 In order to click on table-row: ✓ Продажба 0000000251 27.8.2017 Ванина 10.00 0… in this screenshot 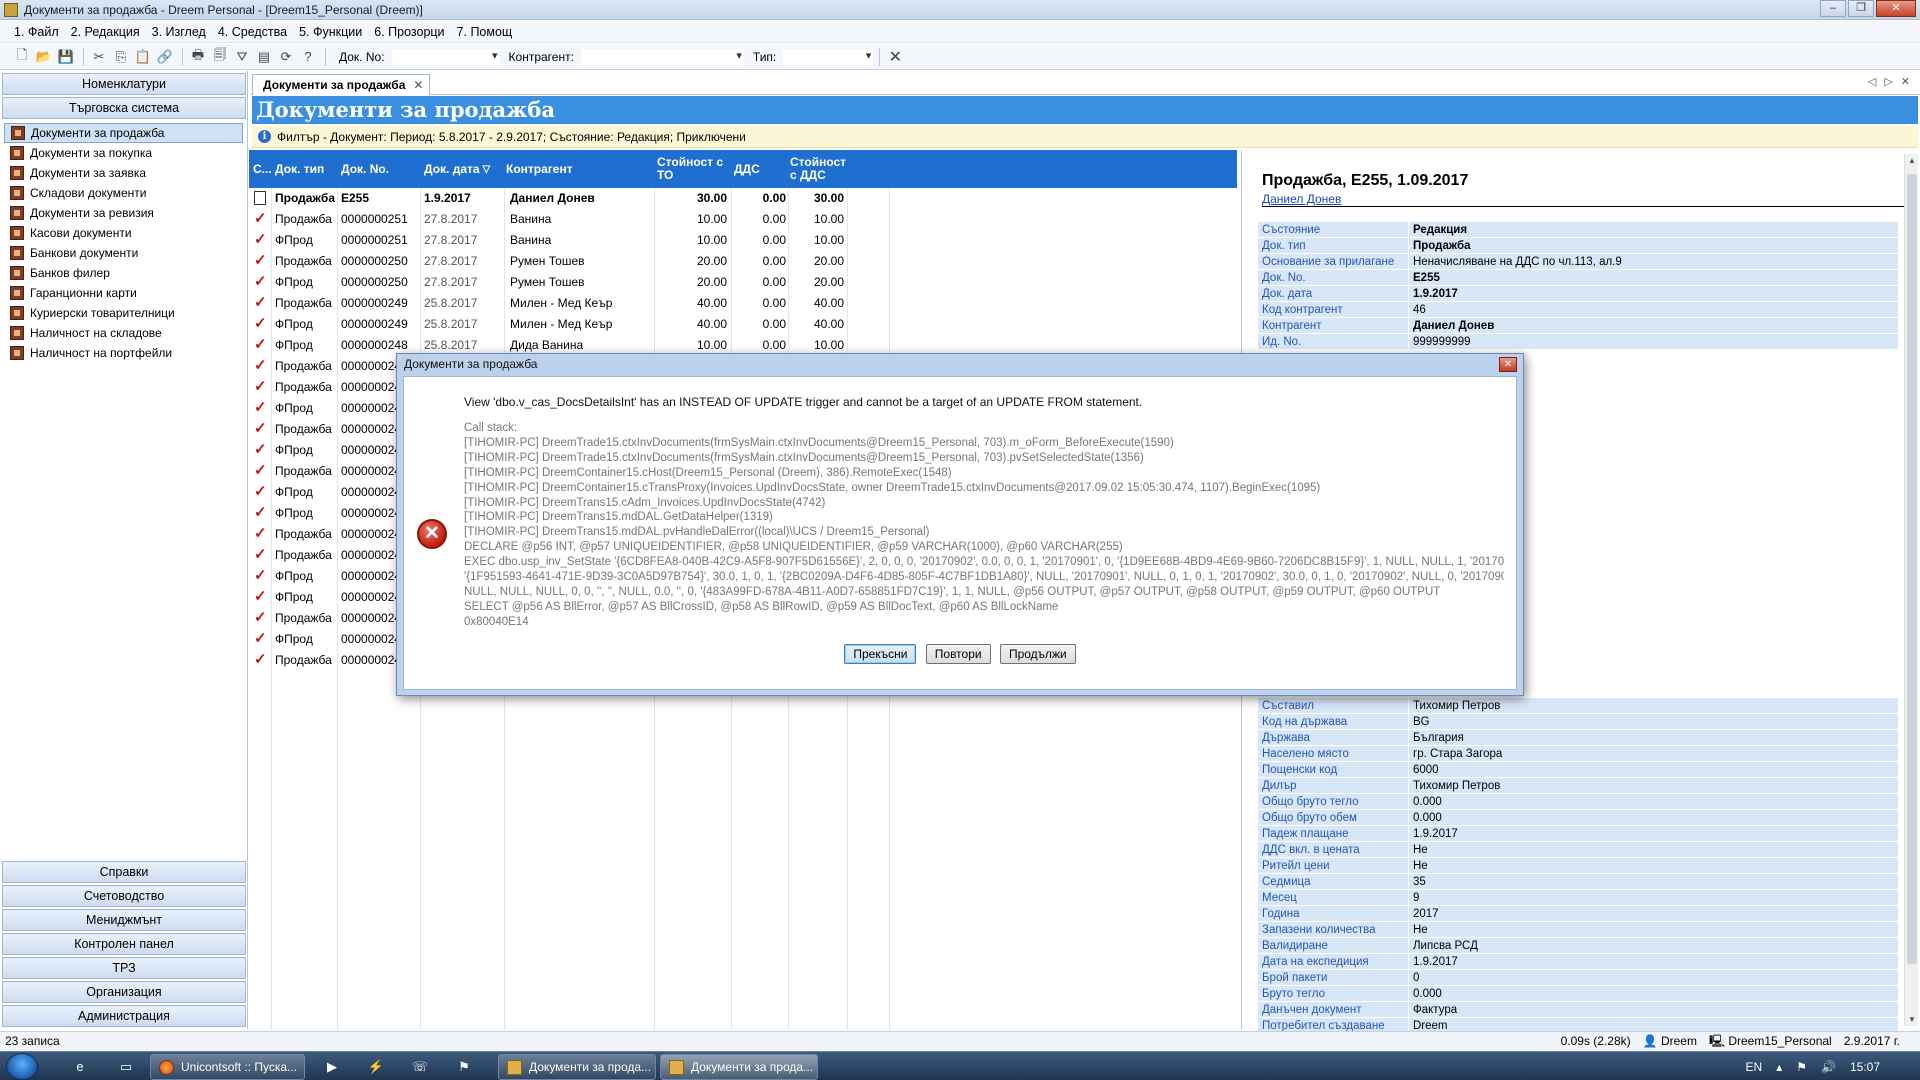, I will do `click(744, 219)`.